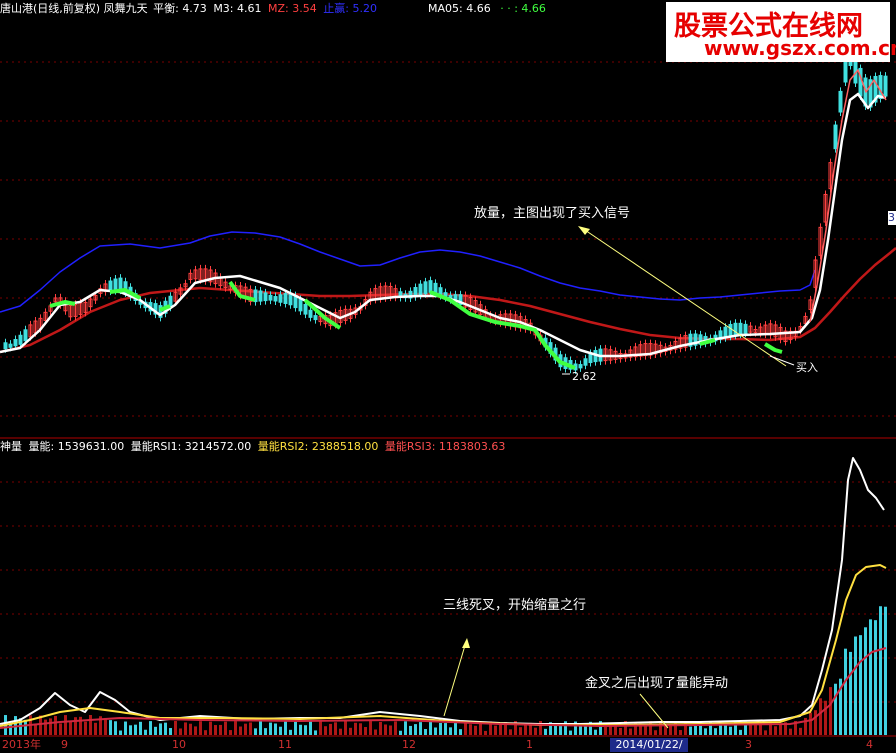  What do you see at coordinates (748, 744) in the screenshot?
I see `x-axis-label-mar: 3` at bounding box center [748, 744].